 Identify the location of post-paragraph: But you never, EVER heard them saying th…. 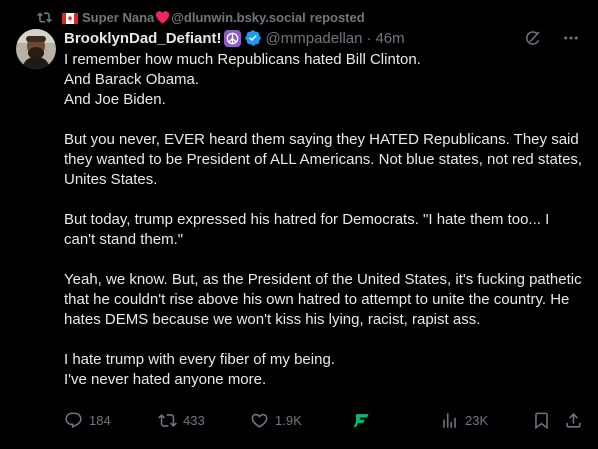
(323, 159).